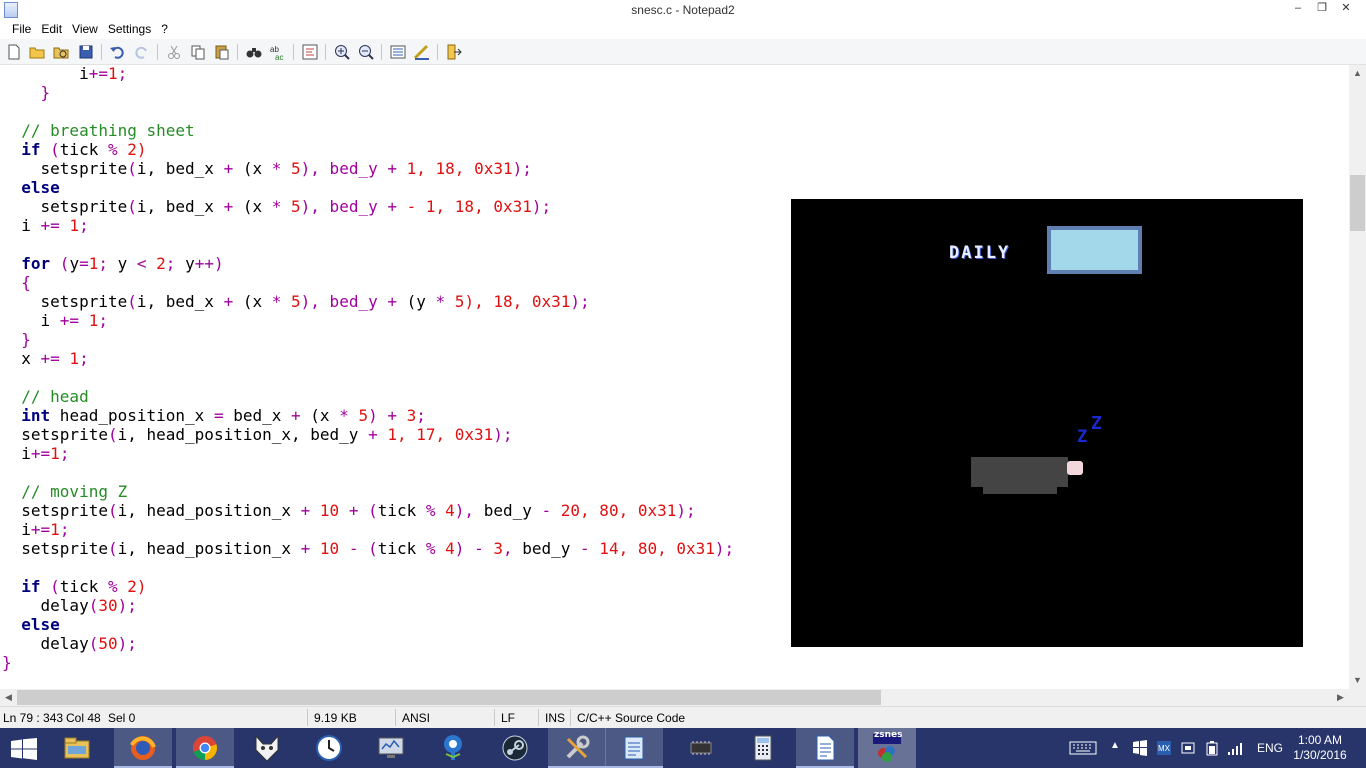 The width and height of the screenshot is (1366, 768). What do you see at coordinates (368, 643) in the screenshot?
I see `code-line: delay(50);` at bounding box center [368, 643].